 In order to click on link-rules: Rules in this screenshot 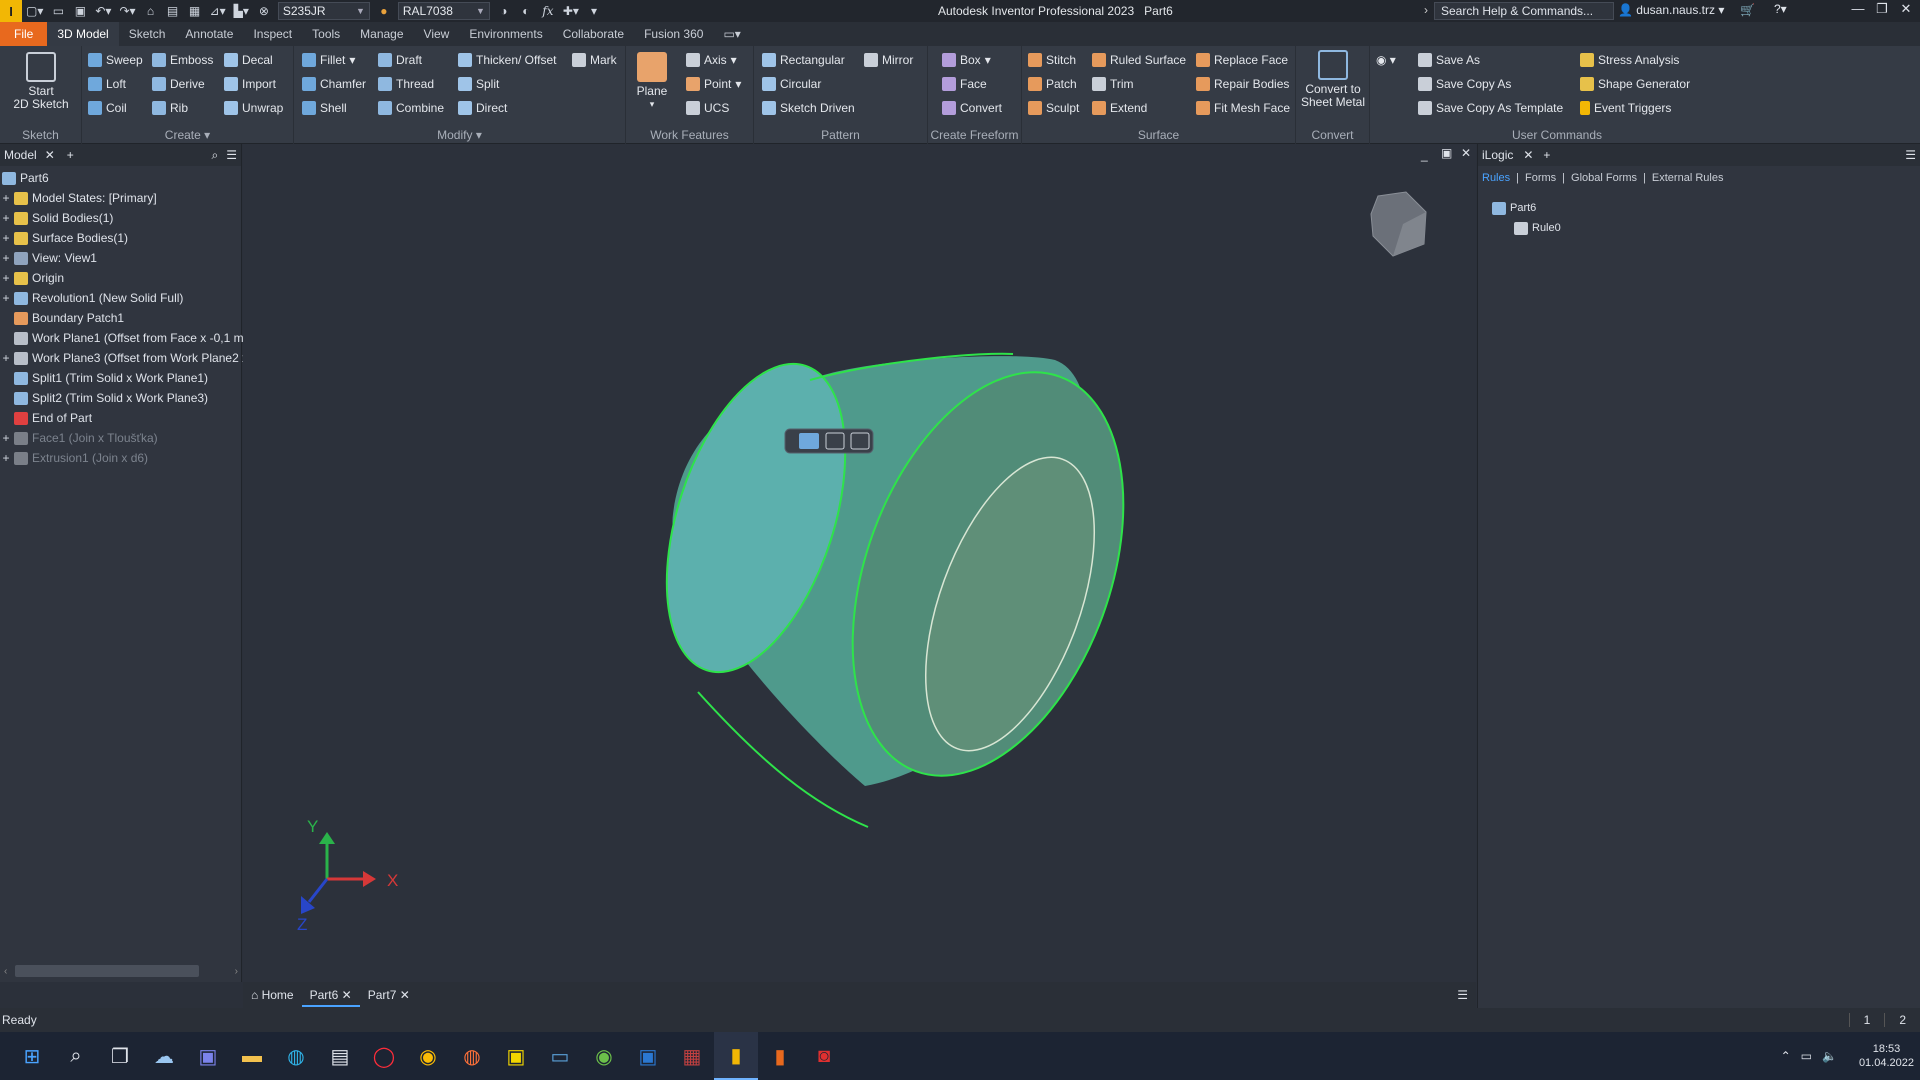, I will do `click(1496, 178)`.